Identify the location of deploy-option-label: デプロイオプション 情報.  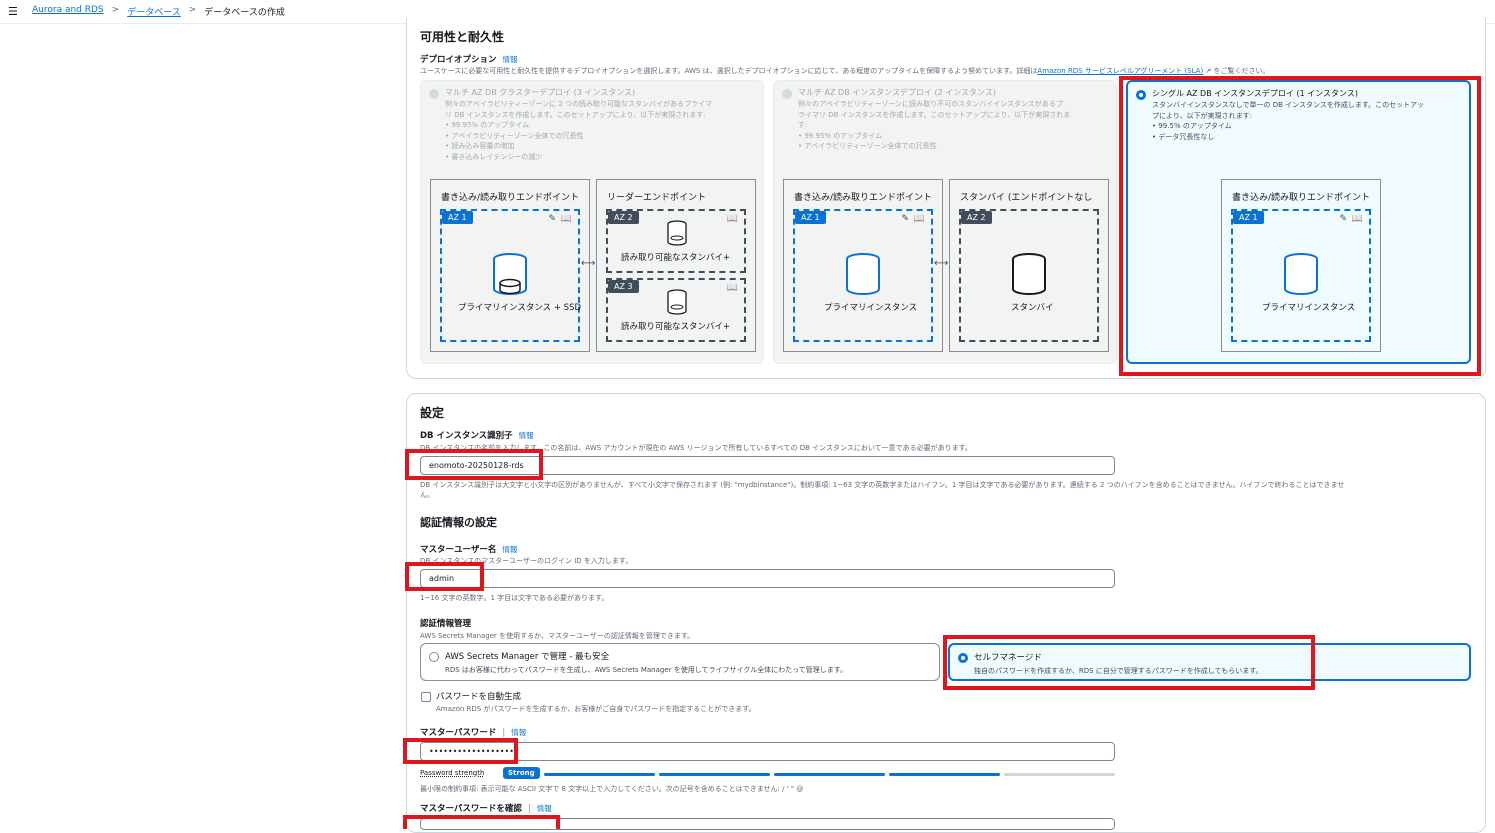
(469, 59).